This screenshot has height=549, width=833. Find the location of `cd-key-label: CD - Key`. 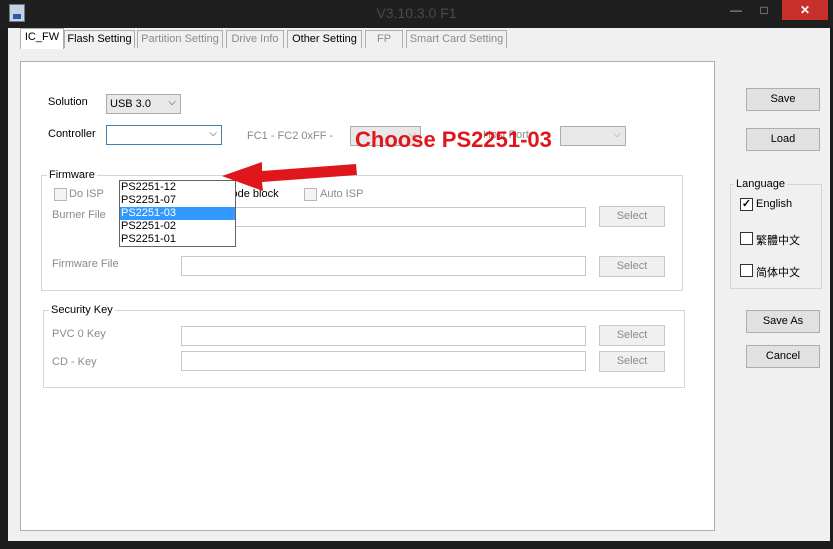

cd-key-label: CD - Key is located at coordinates (74, 362).